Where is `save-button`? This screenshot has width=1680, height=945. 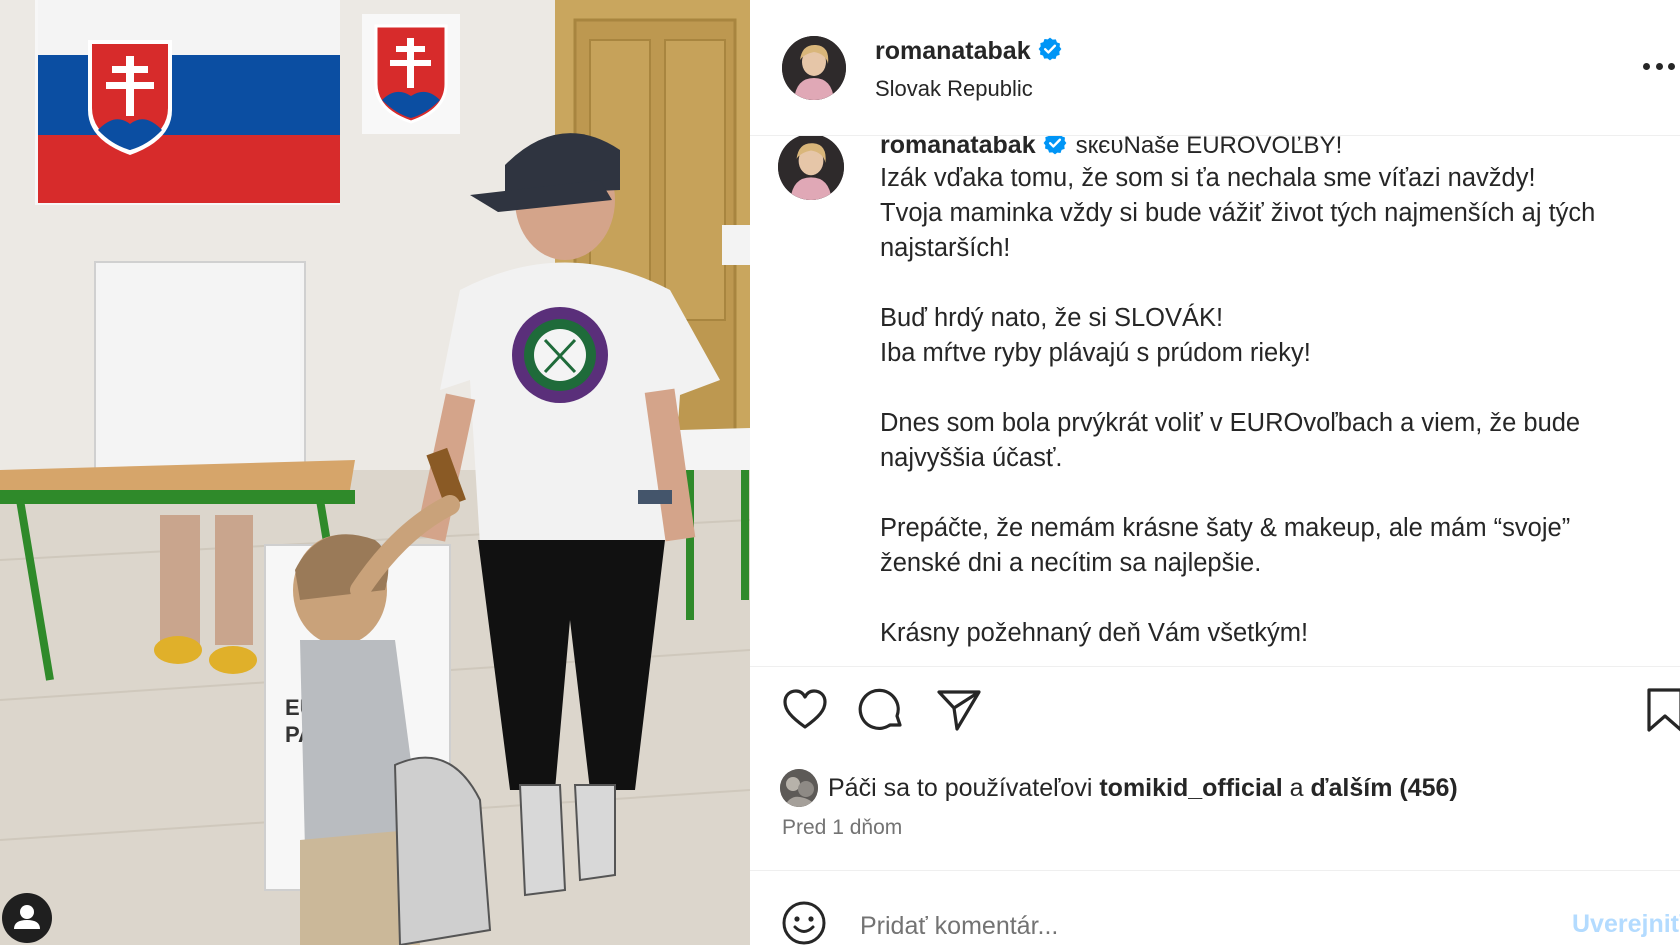 save-button is located at coordinates (1662, 711).